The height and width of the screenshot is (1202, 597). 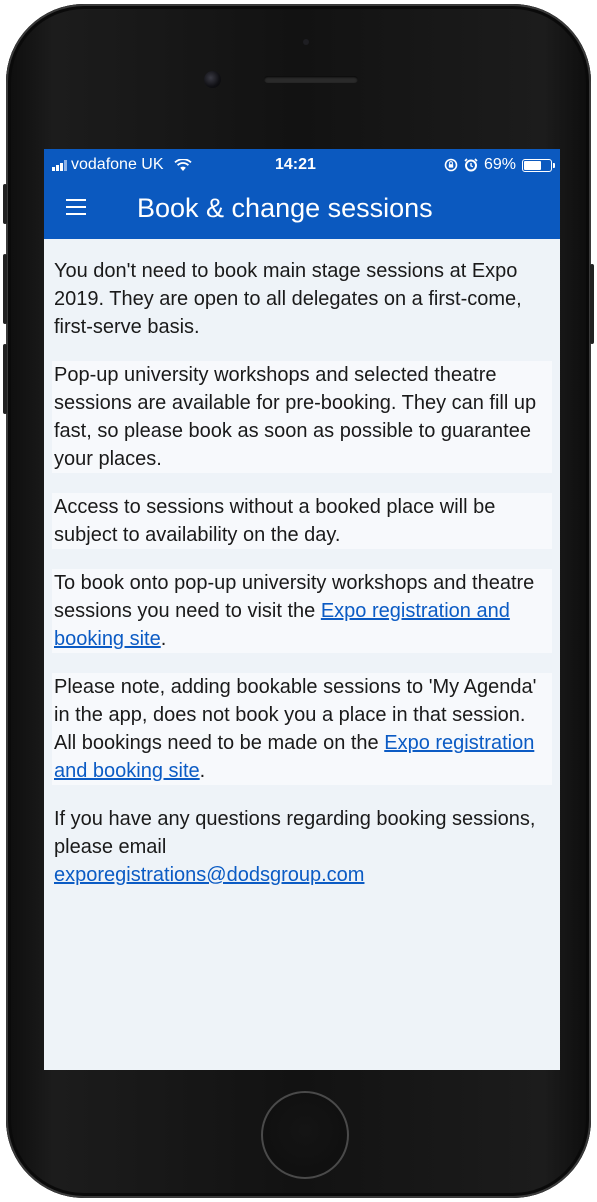 I want to click on proximity-sensor, so click(x=306, y=42).